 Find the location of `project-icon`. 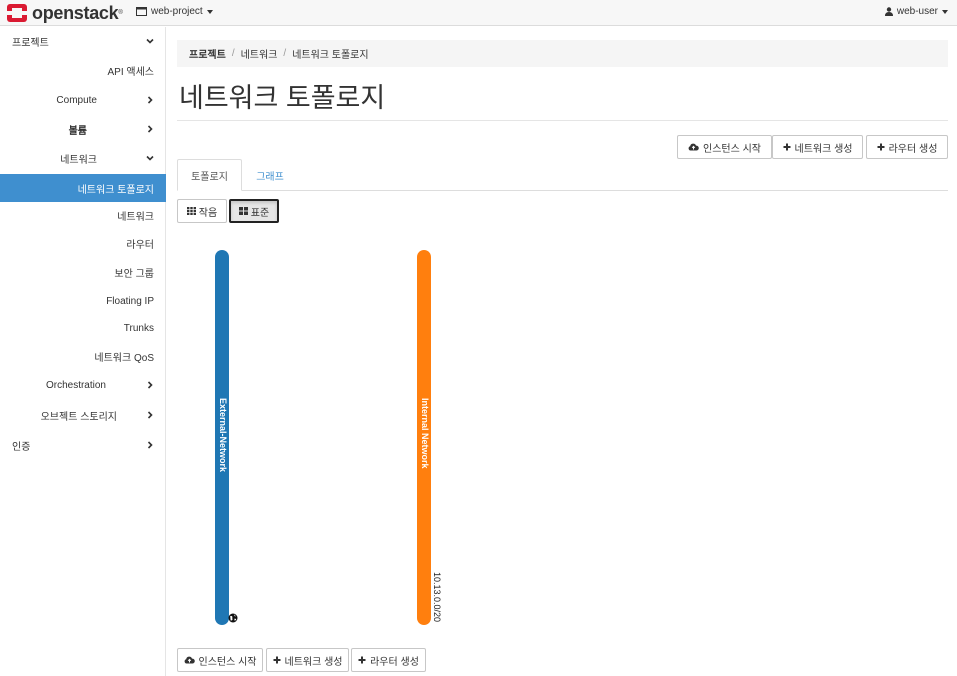

project-icon is located at coordinates (141, 11).